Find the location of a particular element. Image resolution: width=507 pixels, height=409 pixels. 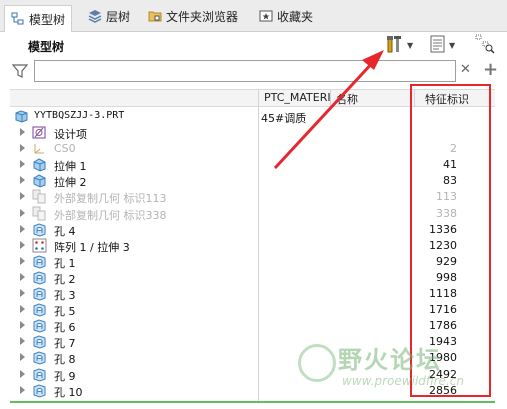

filter-icon is located at coordinates (20, 71).